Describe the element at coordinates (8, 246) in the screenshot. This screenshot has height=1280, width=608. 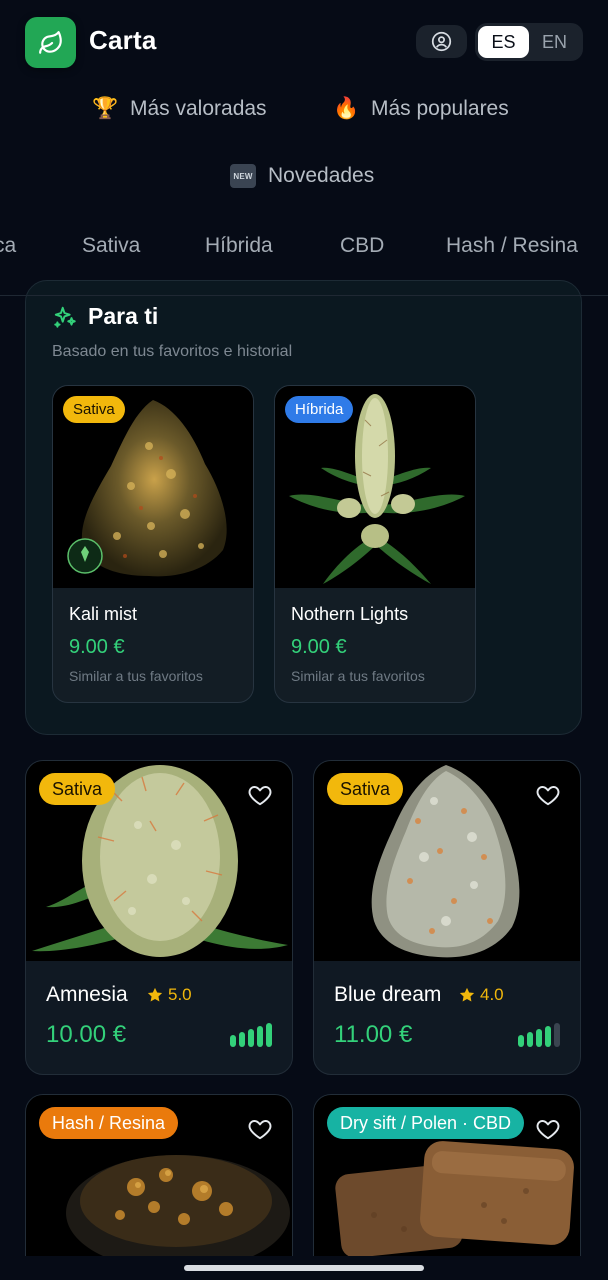
I see `tab-indica: ca` at that location.